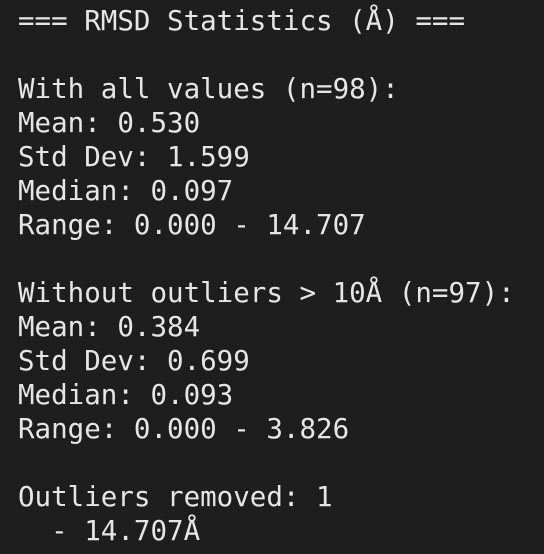  Describe the element at coordinates (109, 327) in the screenshot. I see `without-outliers-mean: Mean: 0.384` at that location.